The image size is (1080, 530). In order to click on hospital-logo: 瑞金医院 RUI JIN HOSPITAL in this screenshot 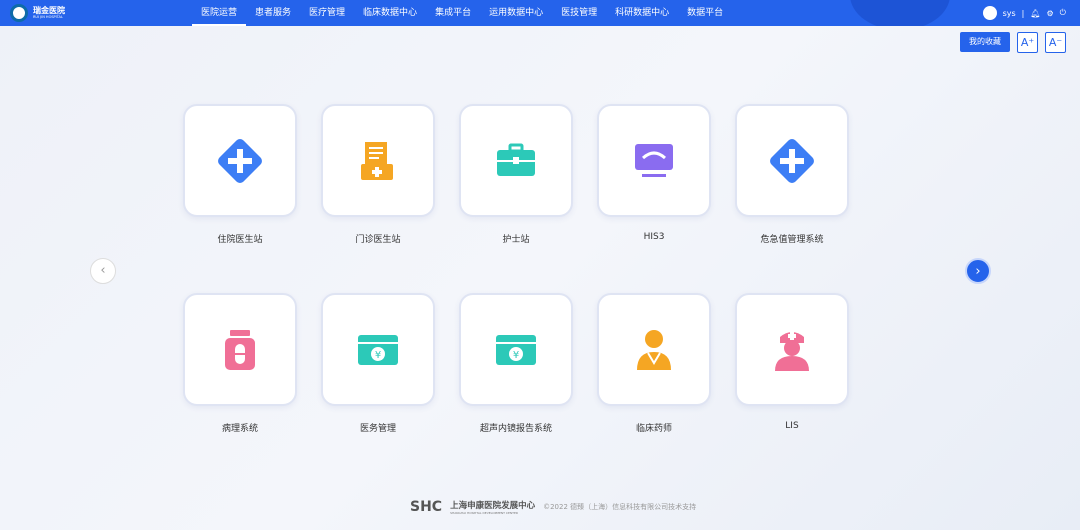, I will do `click(37, 13)`.